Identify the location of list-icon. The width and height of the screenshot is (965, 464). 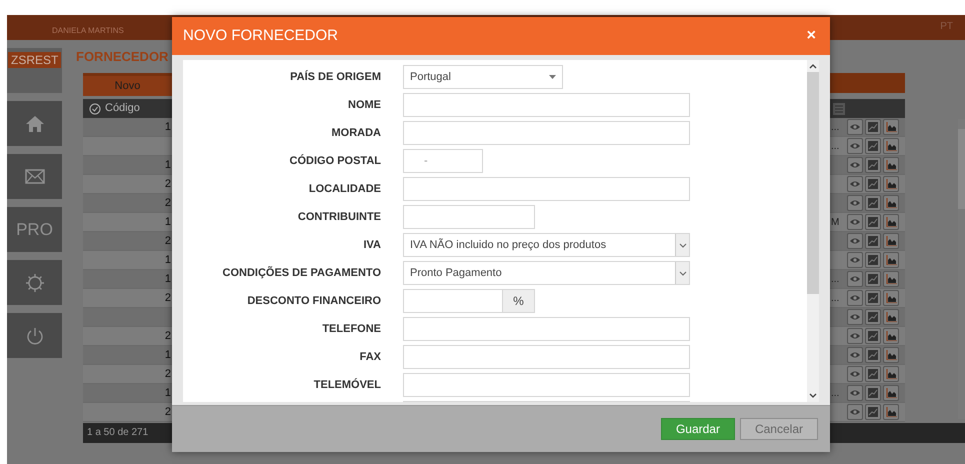
(839, 109).